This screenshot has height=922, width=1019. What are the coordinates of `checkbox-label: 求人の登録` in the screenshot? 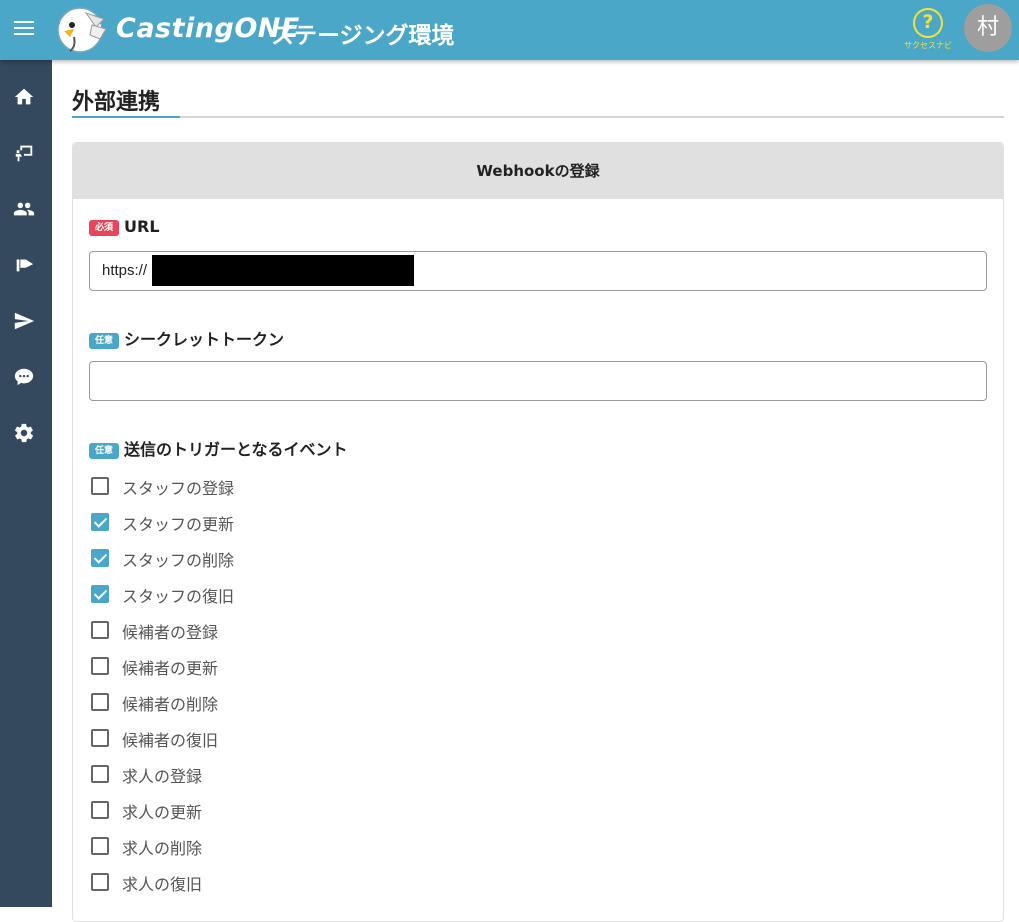 It's located at (162, 776).